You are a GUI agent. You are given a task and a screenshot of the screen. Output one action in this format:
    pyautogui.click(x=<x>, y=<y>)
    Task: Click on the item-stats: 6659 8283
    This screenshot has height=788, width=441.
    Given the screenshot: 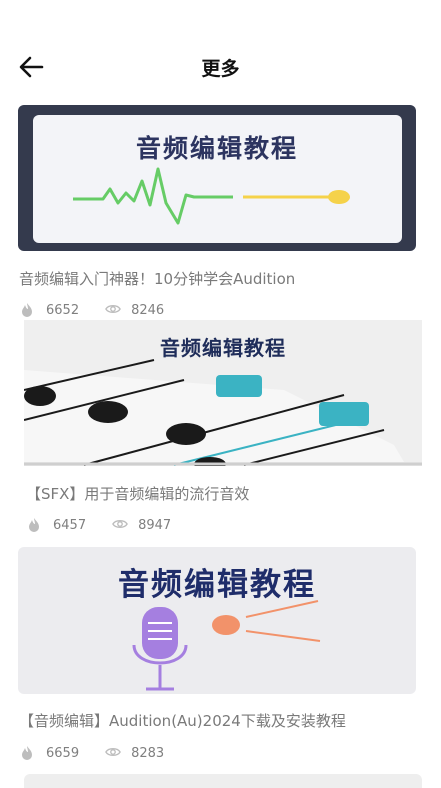 What is the action you would take?
    pyautogui.click(x=105, y=753)
    